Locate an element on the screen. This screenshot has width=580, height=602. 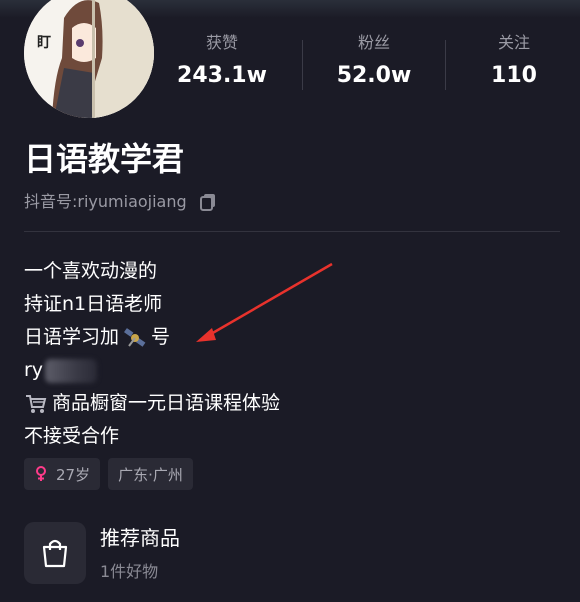
stat-likes-label: 获赞 is located at coordinates (221, 42).